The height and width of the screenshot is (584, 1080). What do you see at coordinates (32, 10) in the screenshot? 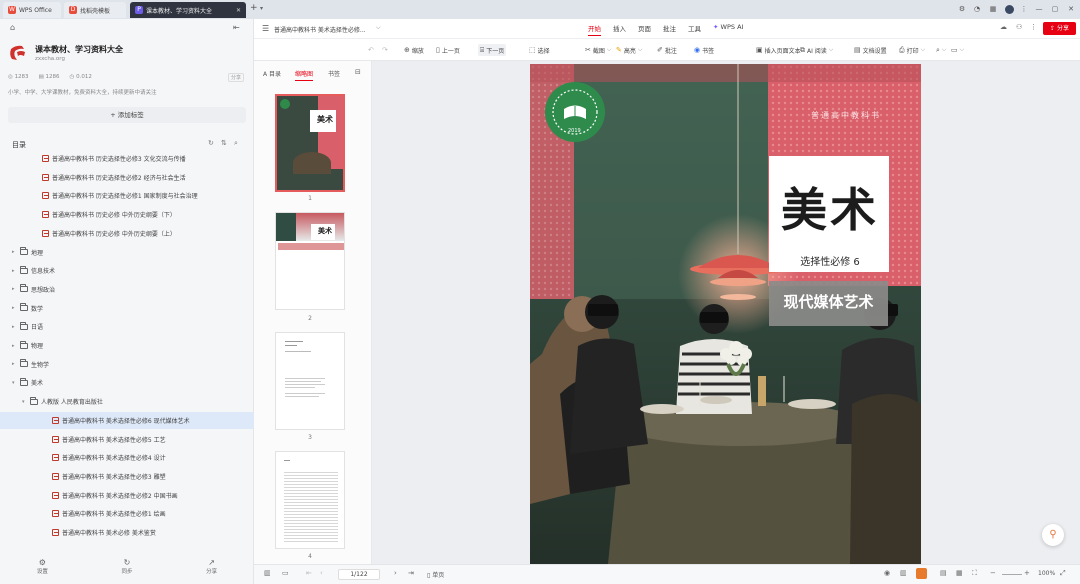
I see `tab-wps-office: W WPS Office` at bounding box center [32, 10].